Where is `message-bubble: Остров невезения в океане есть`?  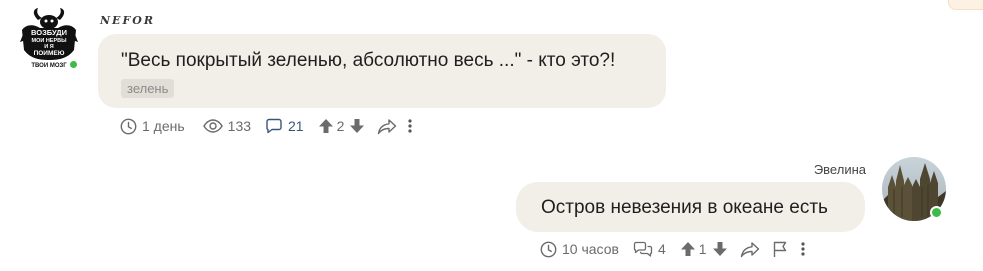
message-bubble: Остров невезения в океане есть is located at coordinates (690, 207).